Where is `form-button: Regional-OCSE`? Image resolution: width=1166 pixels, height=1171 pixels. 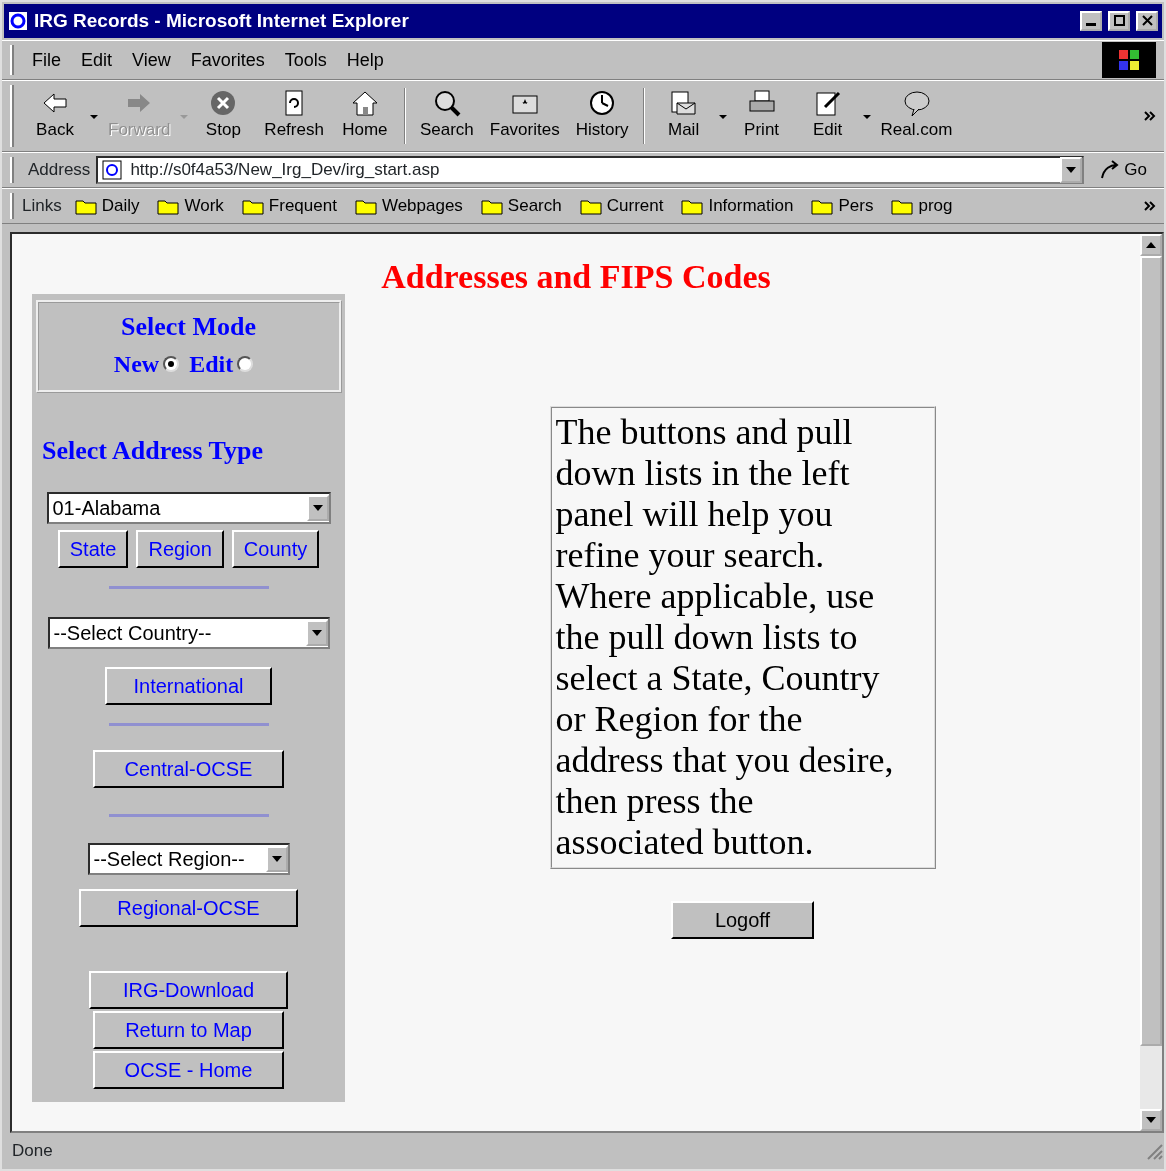 form-button: Regional-OCSE is located at coordinates (188, 908).